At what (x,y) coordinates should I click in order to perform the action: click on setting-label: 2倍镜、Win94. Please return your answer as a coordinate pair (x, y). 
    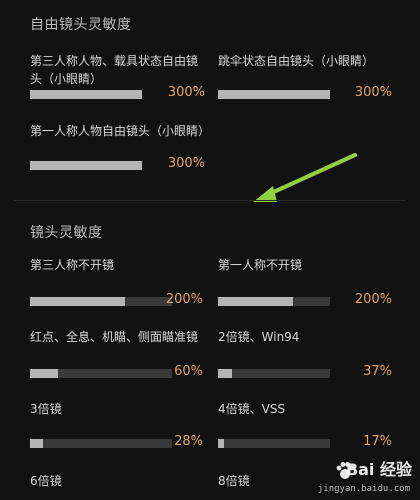
    Looking at the image, I should click on (259, 337).